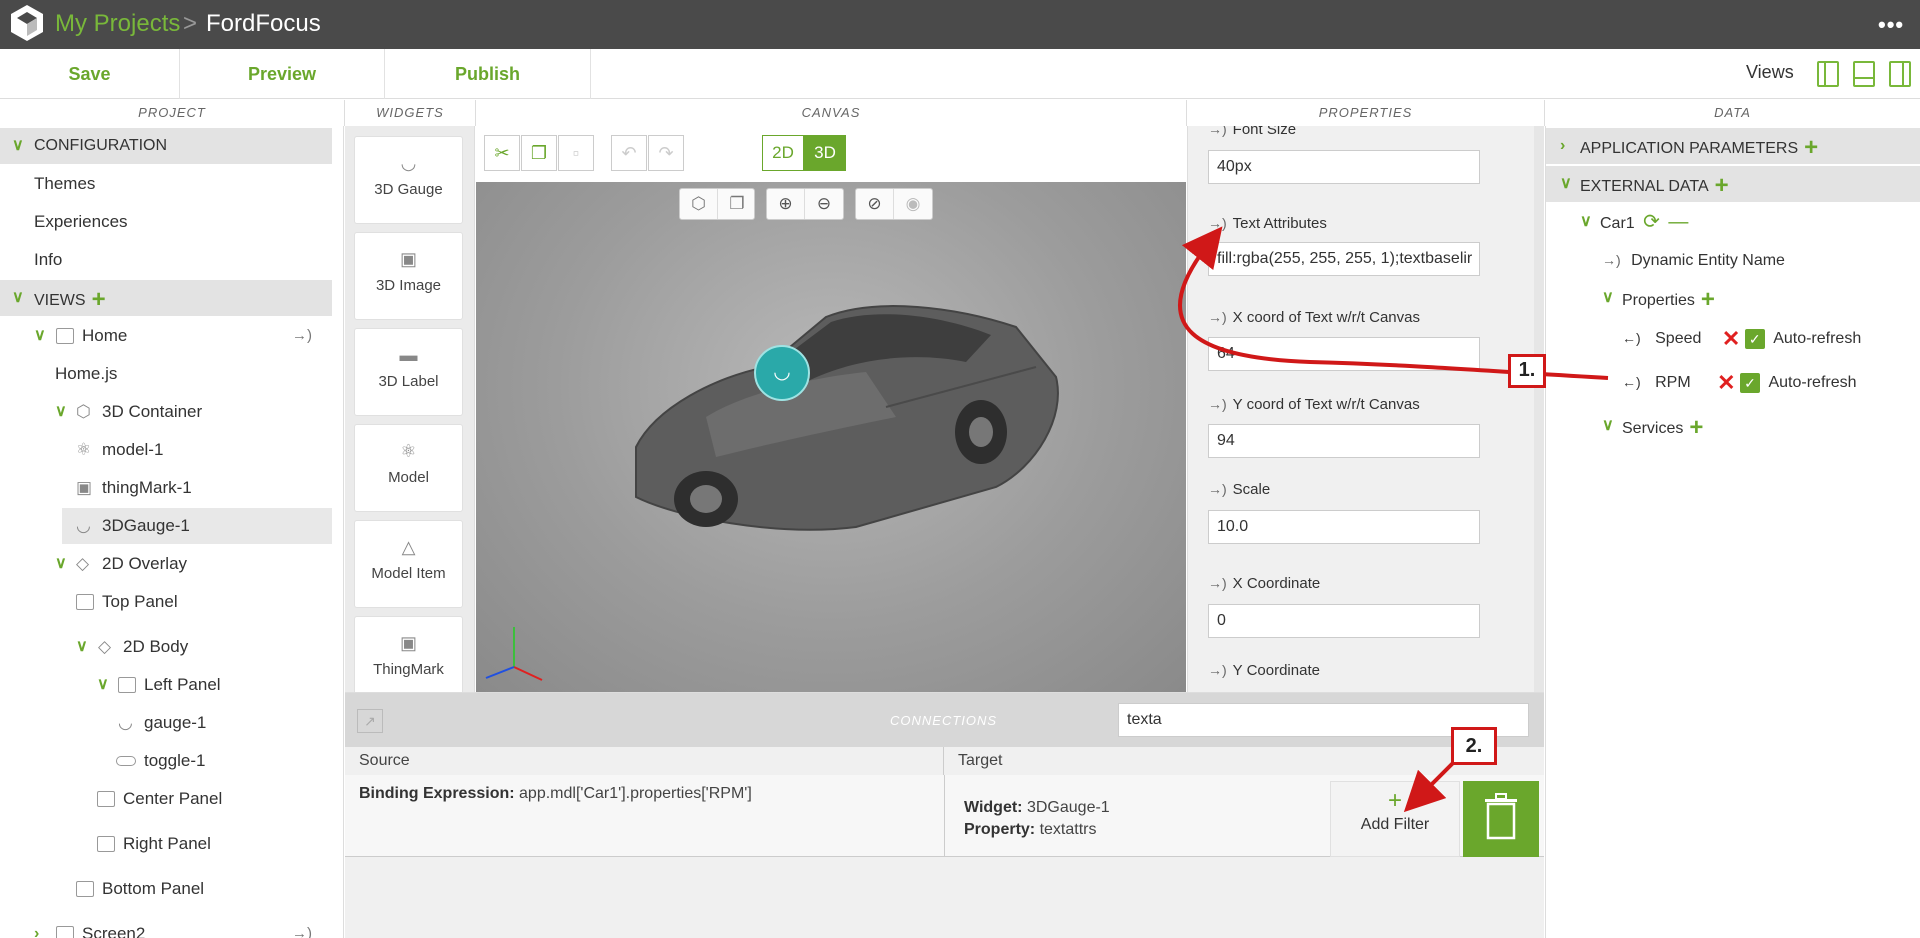 This screenshot has height=938, width=1920. I want to click on tree-item-2d-body: ∨ ◇ 2D Body, so click(166, 647).